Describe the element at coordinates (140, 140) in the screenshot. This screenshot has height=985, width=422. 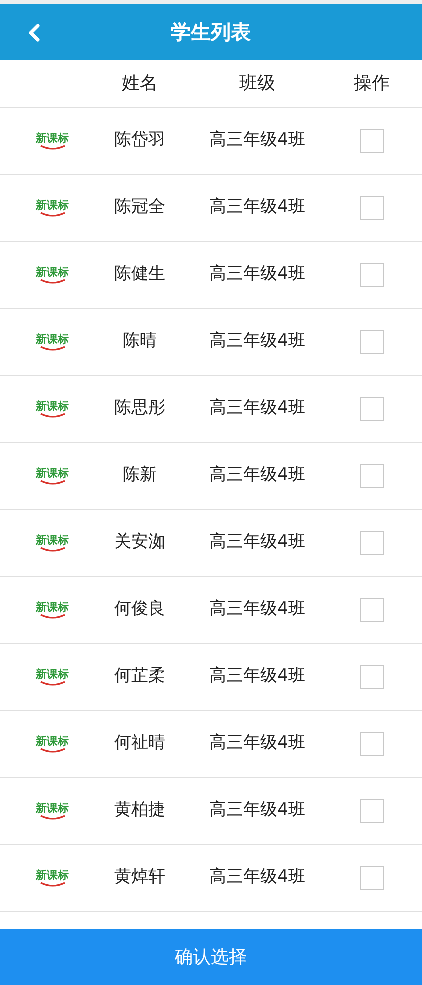
I see `student-name: 陈岱羽` at that location.